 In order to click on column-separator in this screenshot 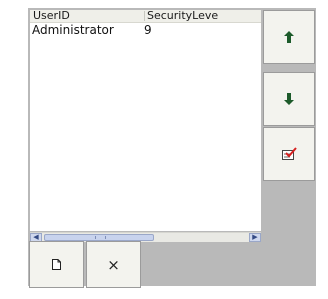, I will do `click(144, 16)`.